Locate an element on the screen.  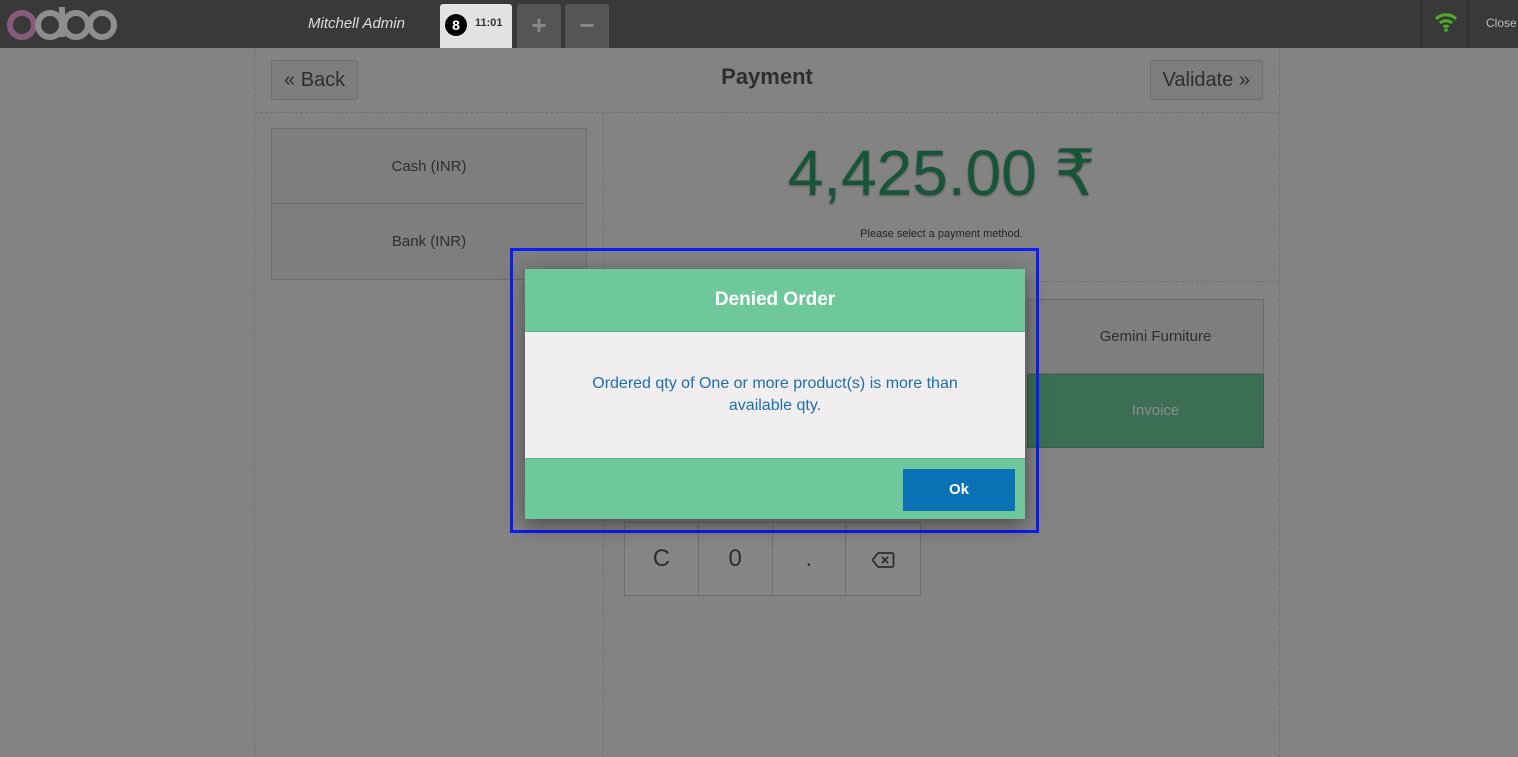
wifi-icon is located at coordinates (1446, 22).